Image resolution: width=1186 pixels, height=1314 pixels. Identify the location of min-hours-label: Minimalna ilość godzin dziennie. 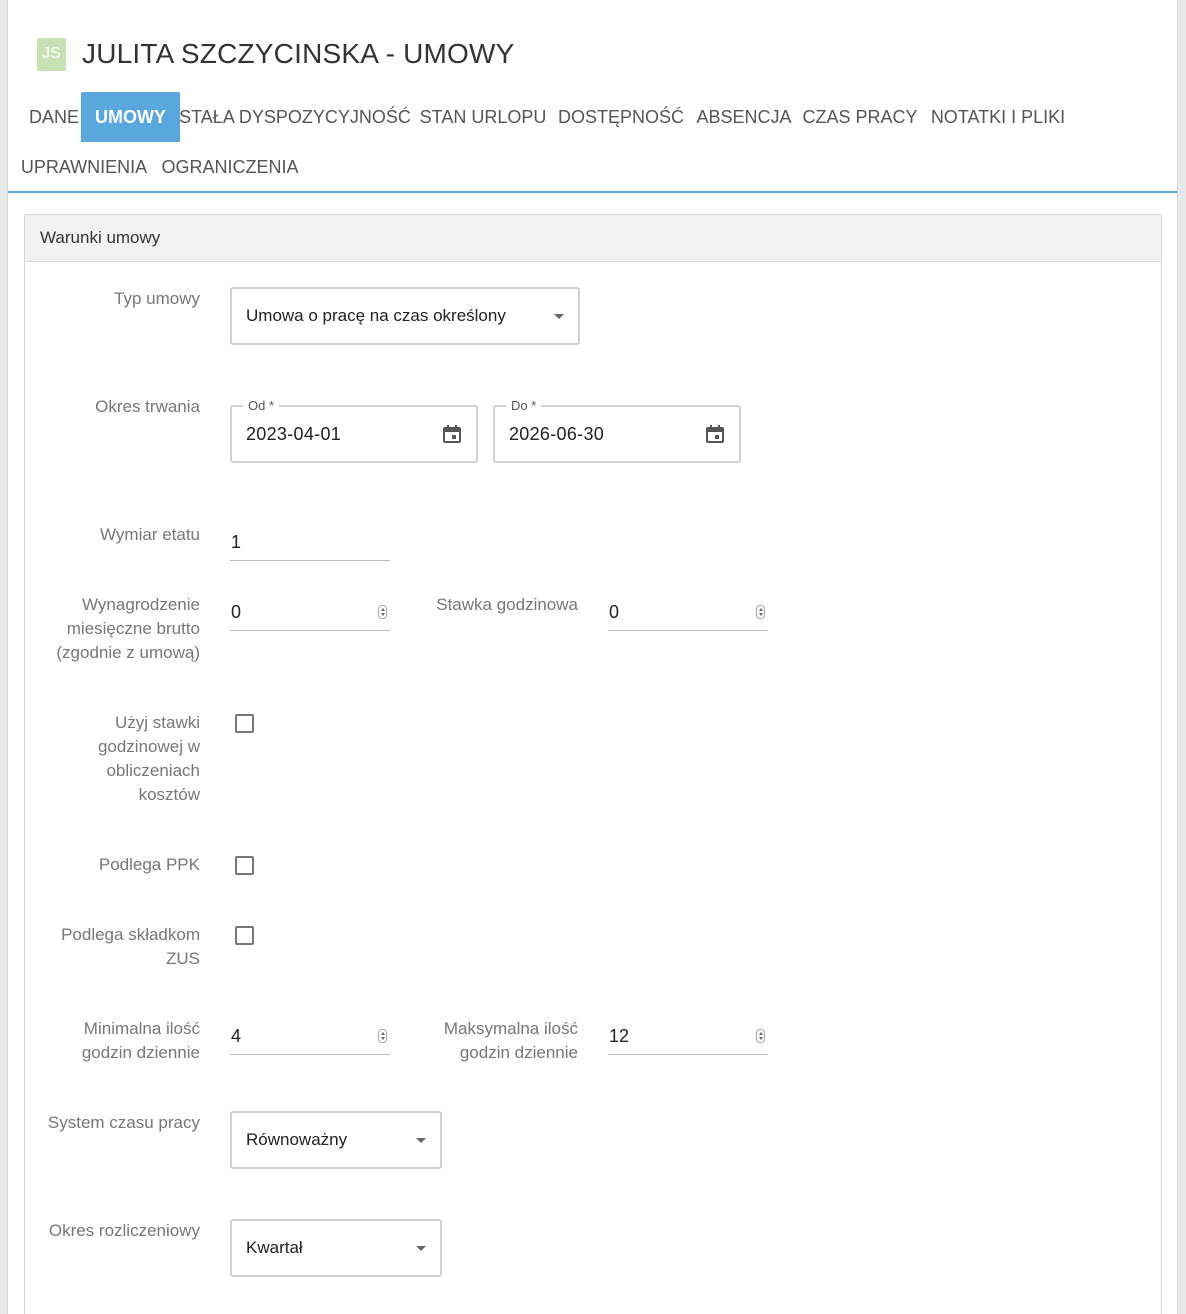
(140, 1040).